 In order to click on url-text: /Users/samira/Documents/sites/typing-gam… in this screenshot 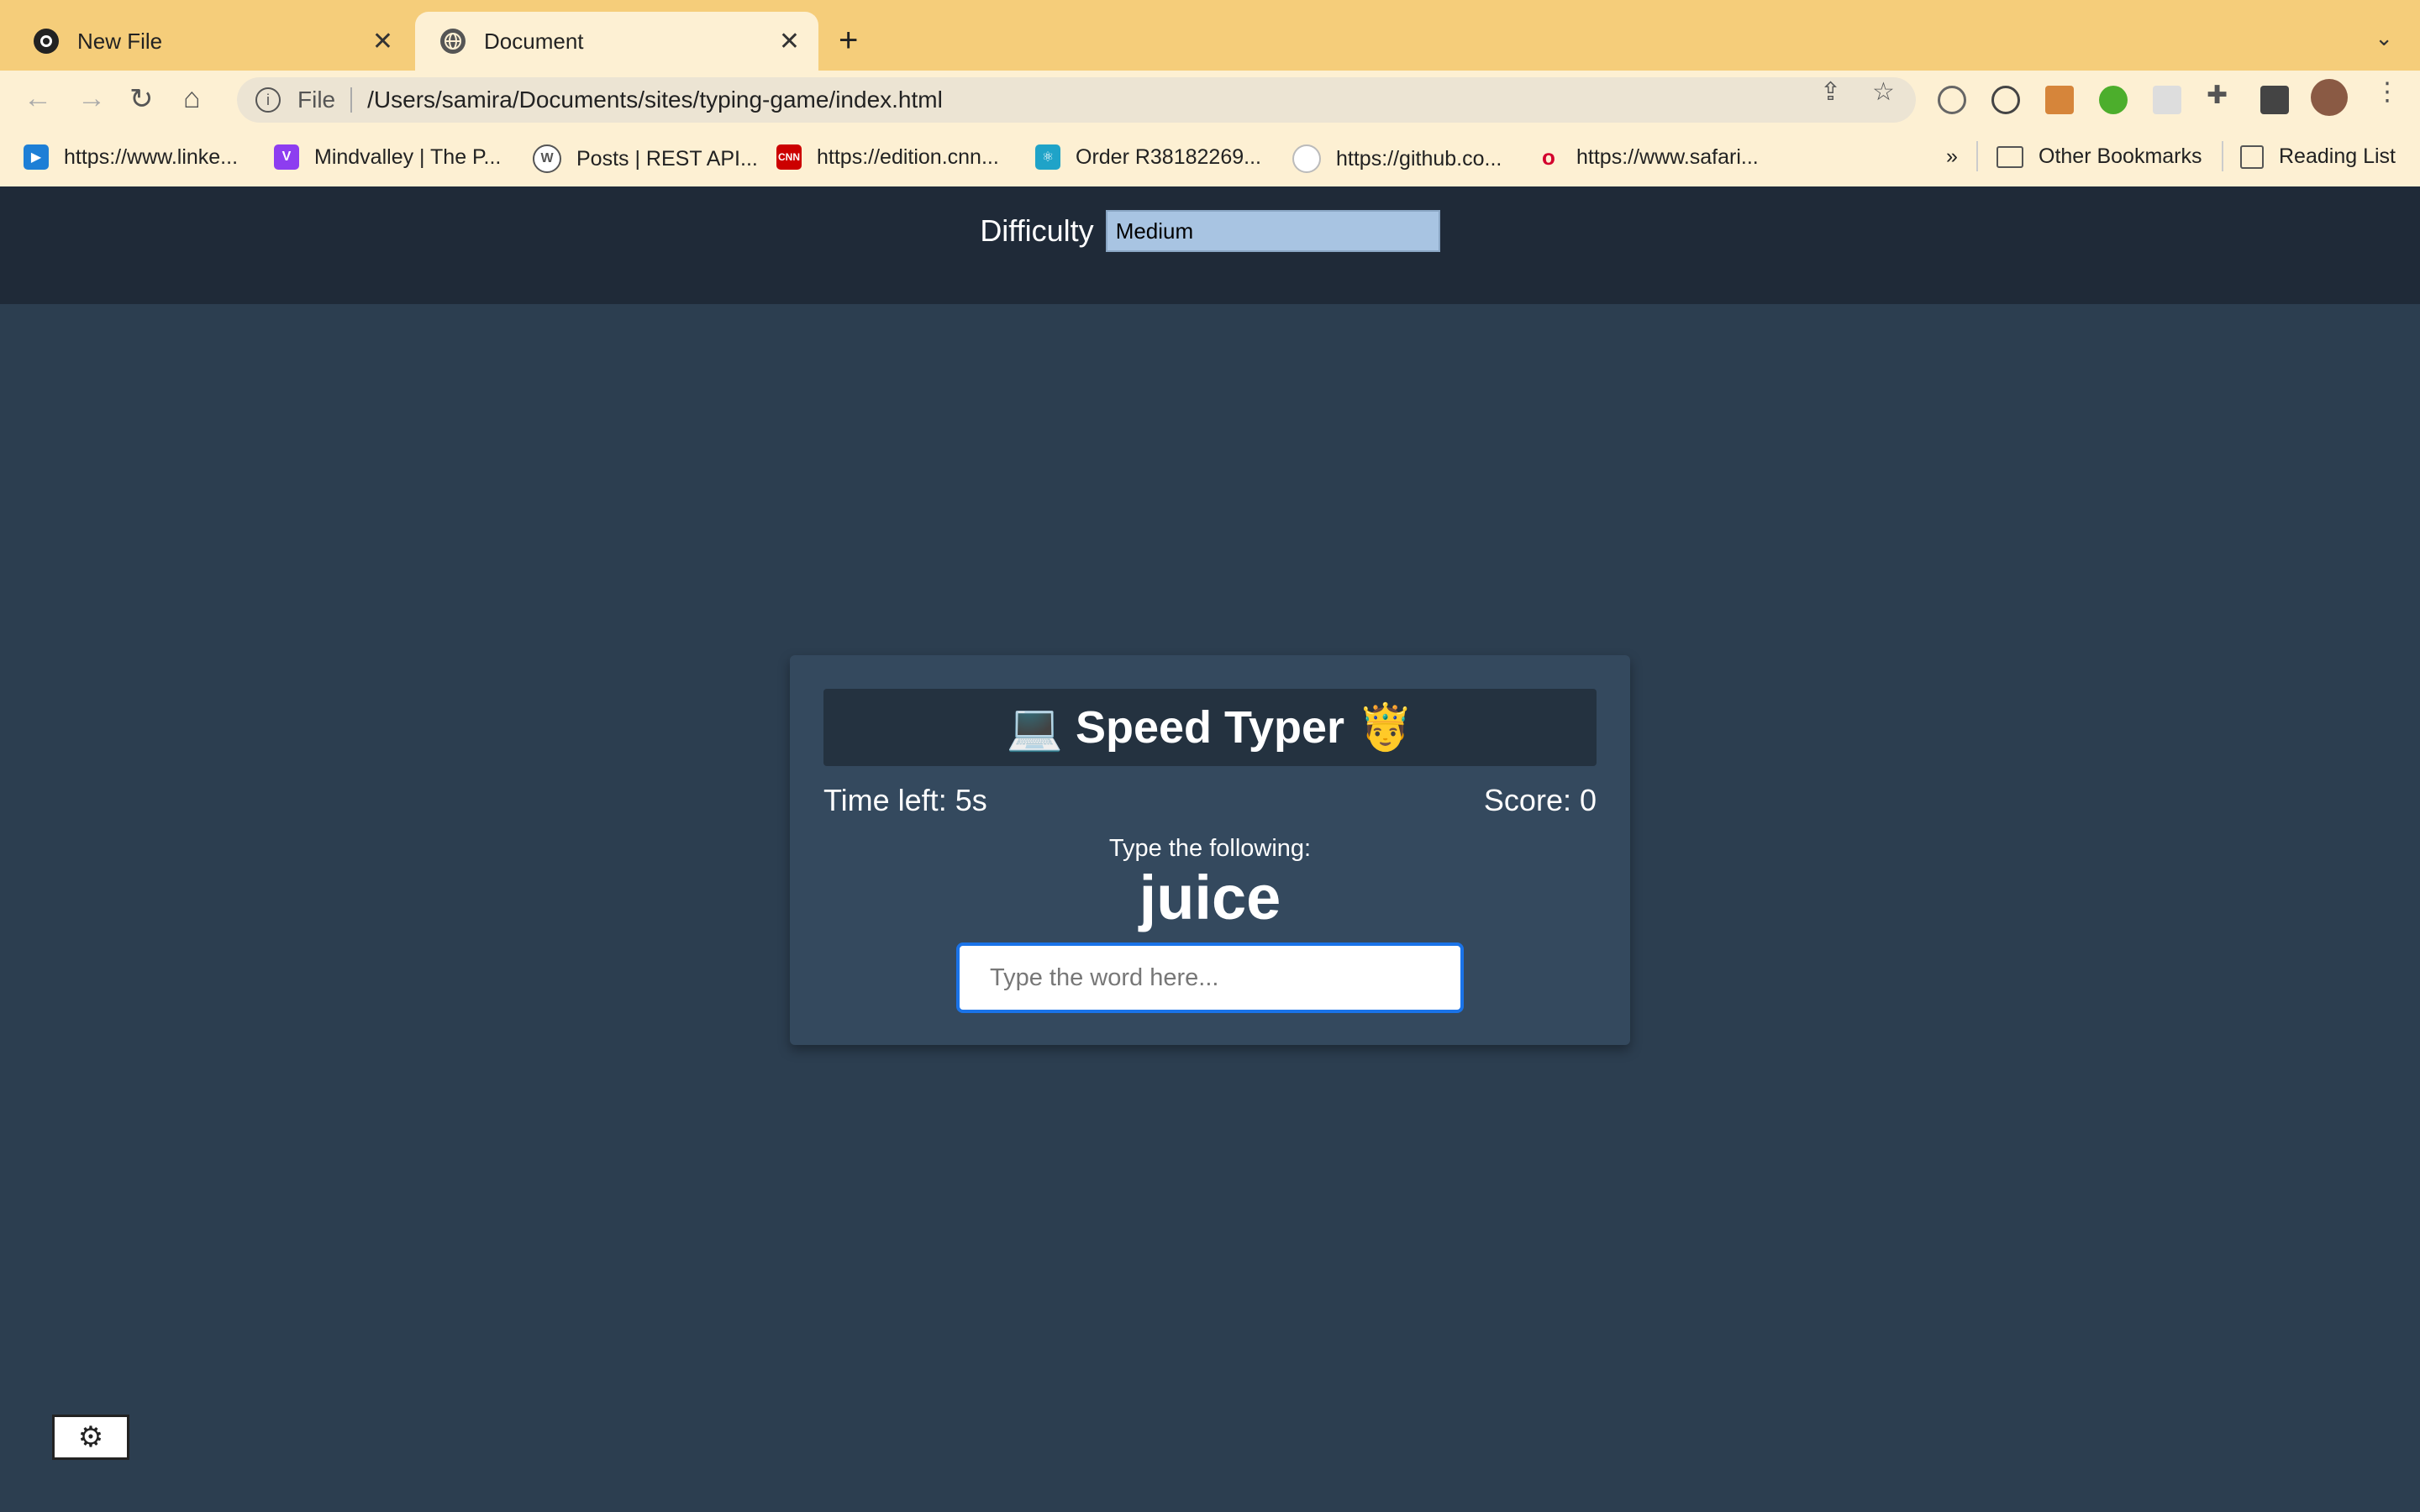, I will do `click(655, 100)`.